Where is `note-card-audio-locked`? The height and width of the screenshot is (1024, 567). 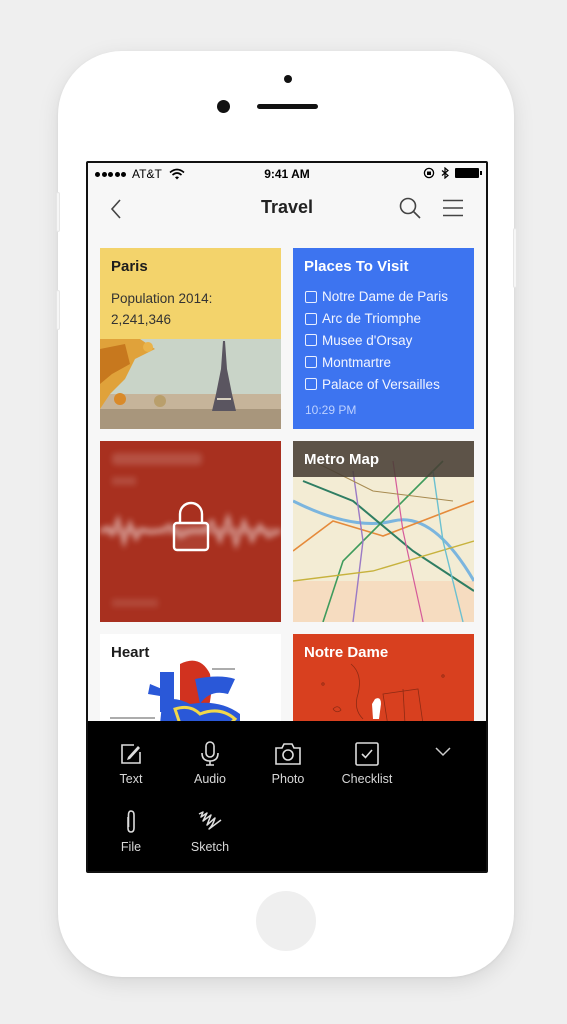
note-card-audio-locked is located at coordinates (190, 531).